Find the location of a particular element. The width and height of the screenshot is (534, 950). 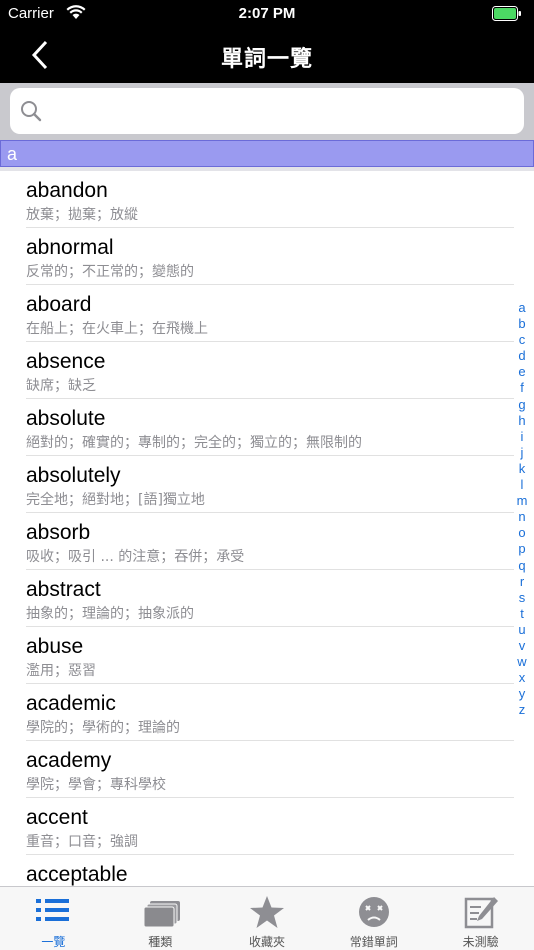

index-letter-s: s is located at coordinates (522, 598).